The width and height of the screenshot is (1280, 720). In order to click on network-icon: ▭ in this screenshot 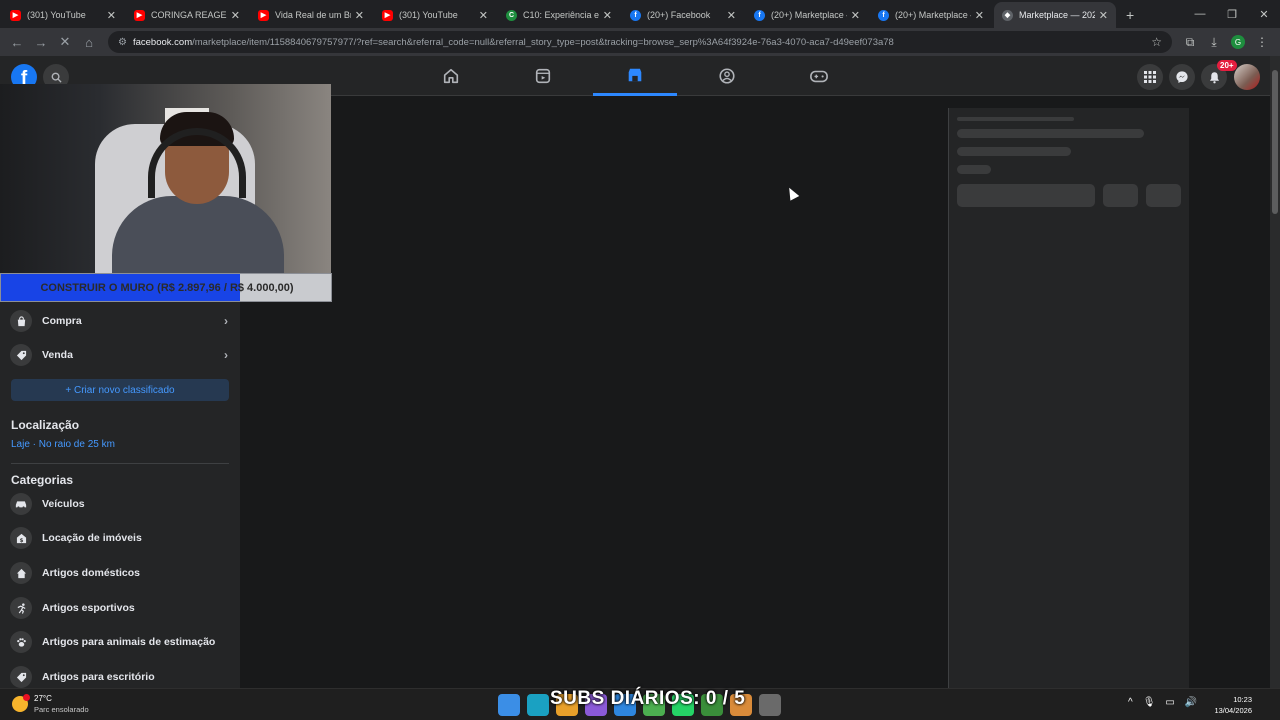, I will do `click(1169, 702)`.